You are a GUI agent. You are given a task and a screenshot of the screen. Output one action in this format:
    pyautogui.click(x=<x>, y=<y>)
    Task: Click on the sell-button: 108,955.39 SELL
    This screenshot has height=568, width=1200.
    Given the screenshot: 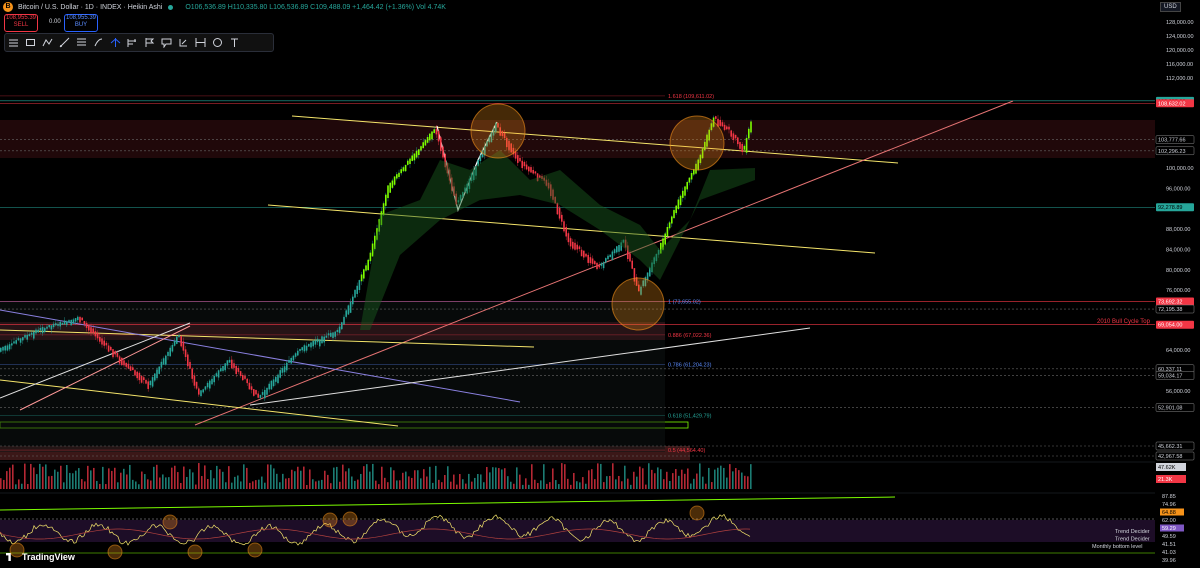 What is the action you would take?
    pyautogui.click(x=21, y=23)
    